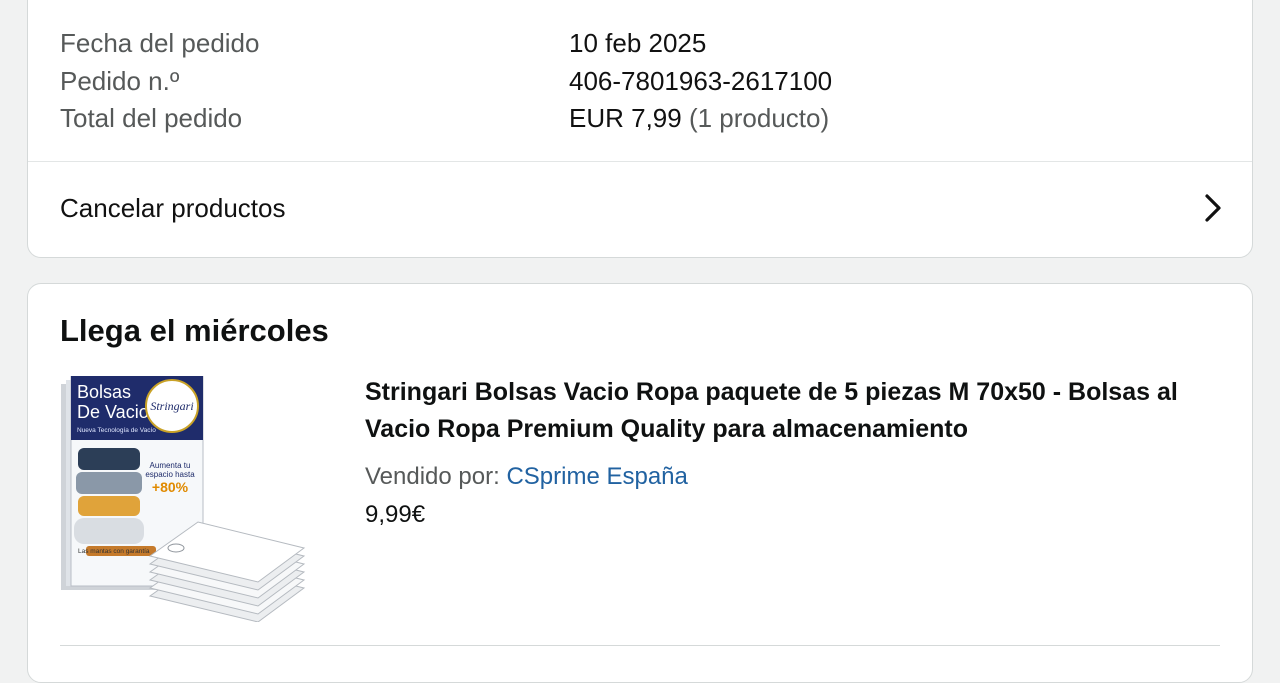 This screenshot has width=1280, height=683. I want to click on divider, so click(640, 645).